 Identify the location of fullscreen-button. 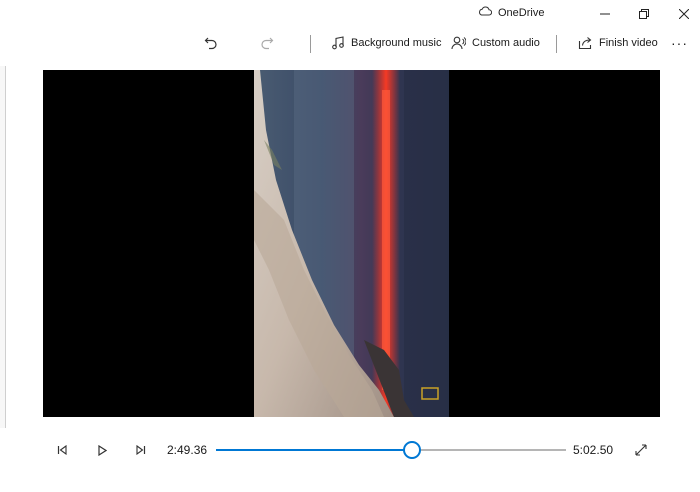
(641, 450).